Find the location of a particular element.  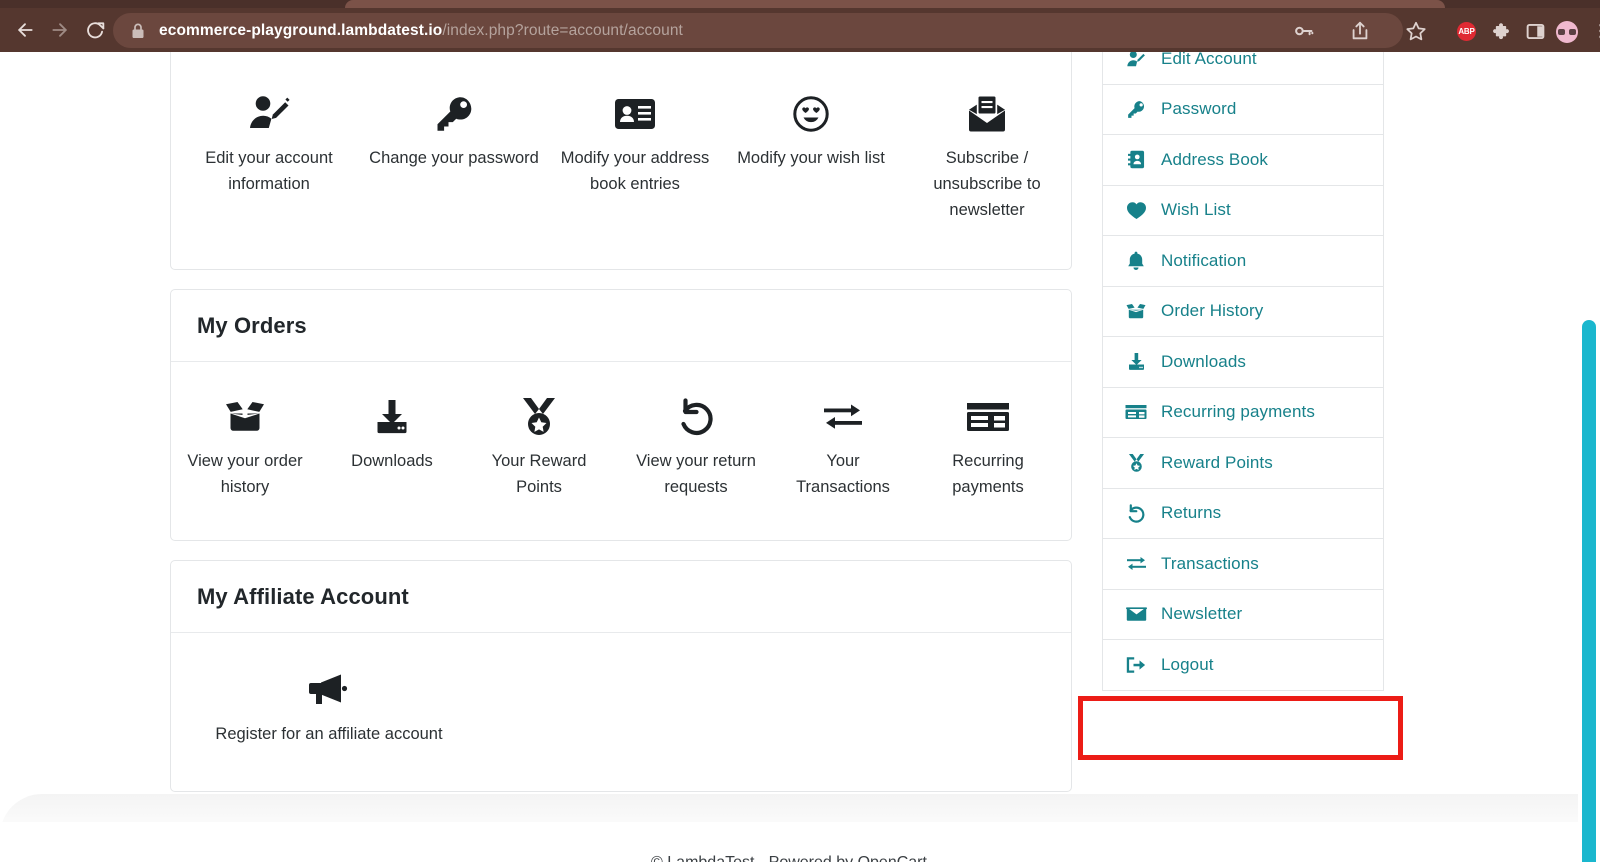

sidebar-item-password: Password is located at coordinates (1243, 109).